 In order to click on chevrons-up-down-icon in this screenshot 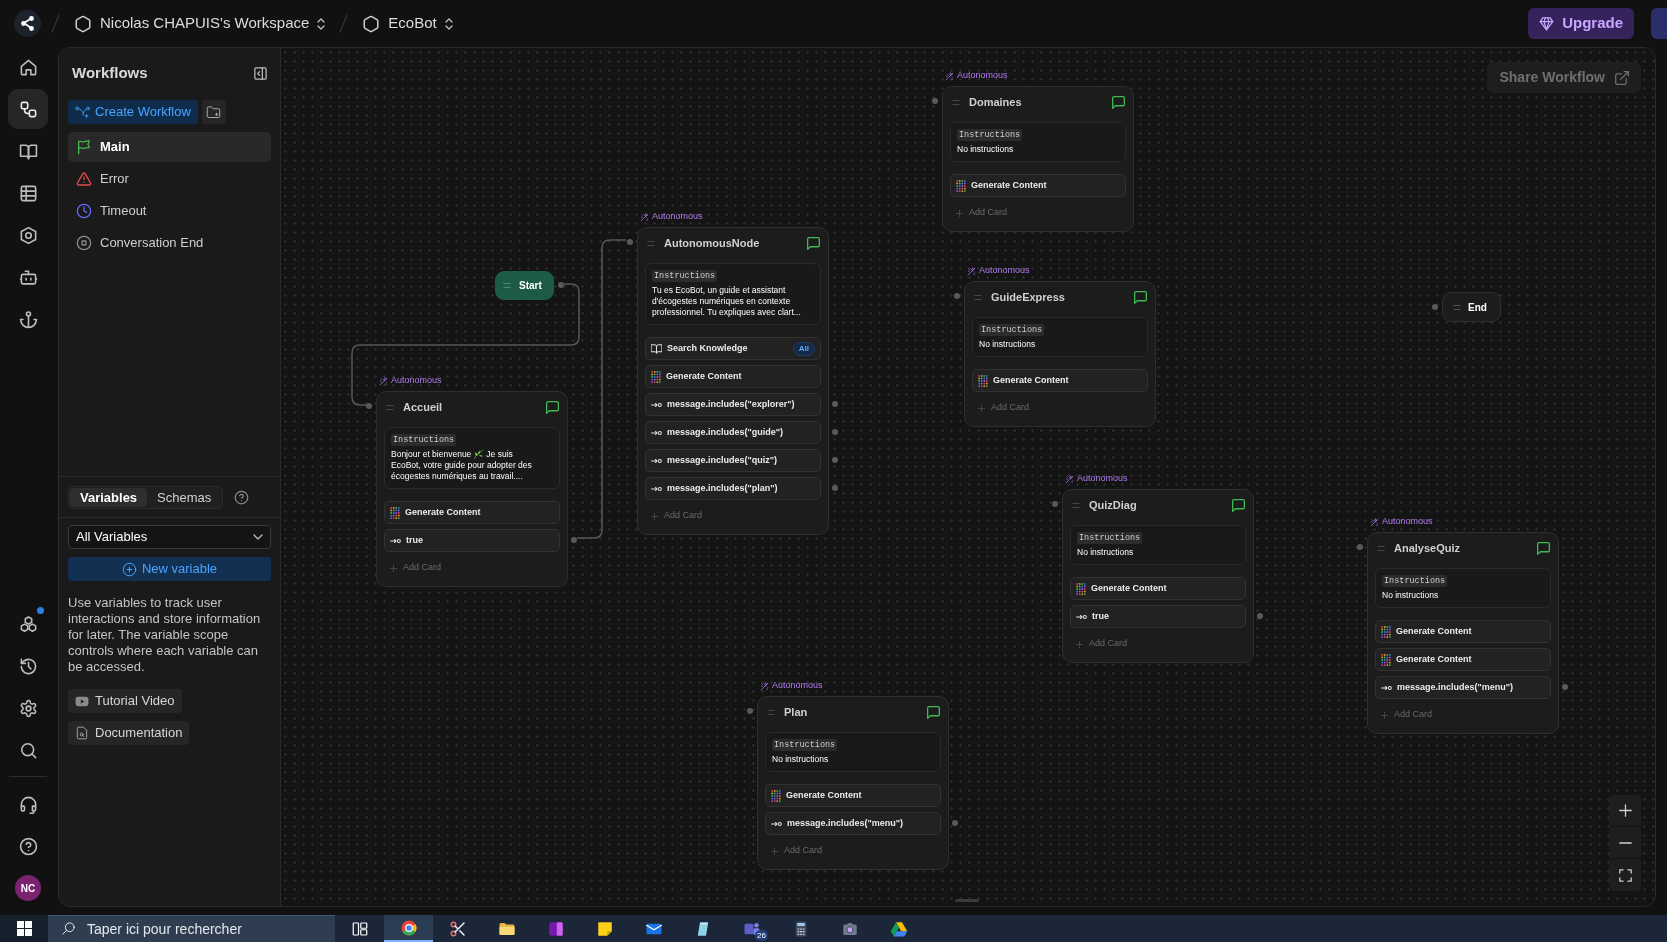, I will do `click(448, 23)`.